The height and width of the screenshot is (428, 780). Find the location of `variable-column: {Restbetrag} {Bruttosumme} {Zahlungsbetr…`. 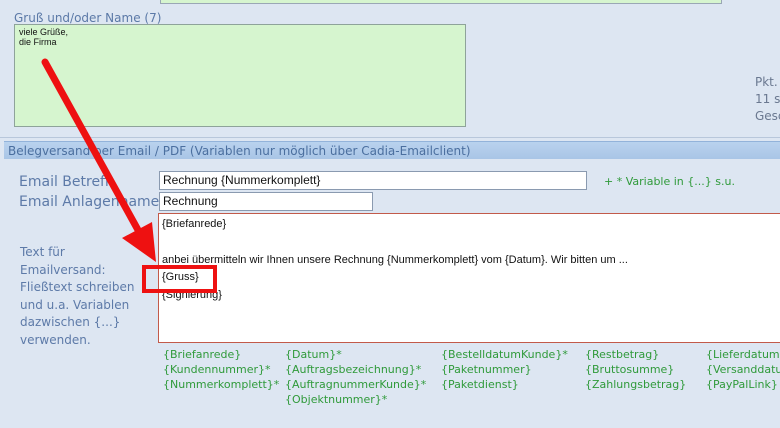

variable-column: {Restbetrag} {Bruttosumme} {Zahlungsbetr… is located at coordinates (635, 369).